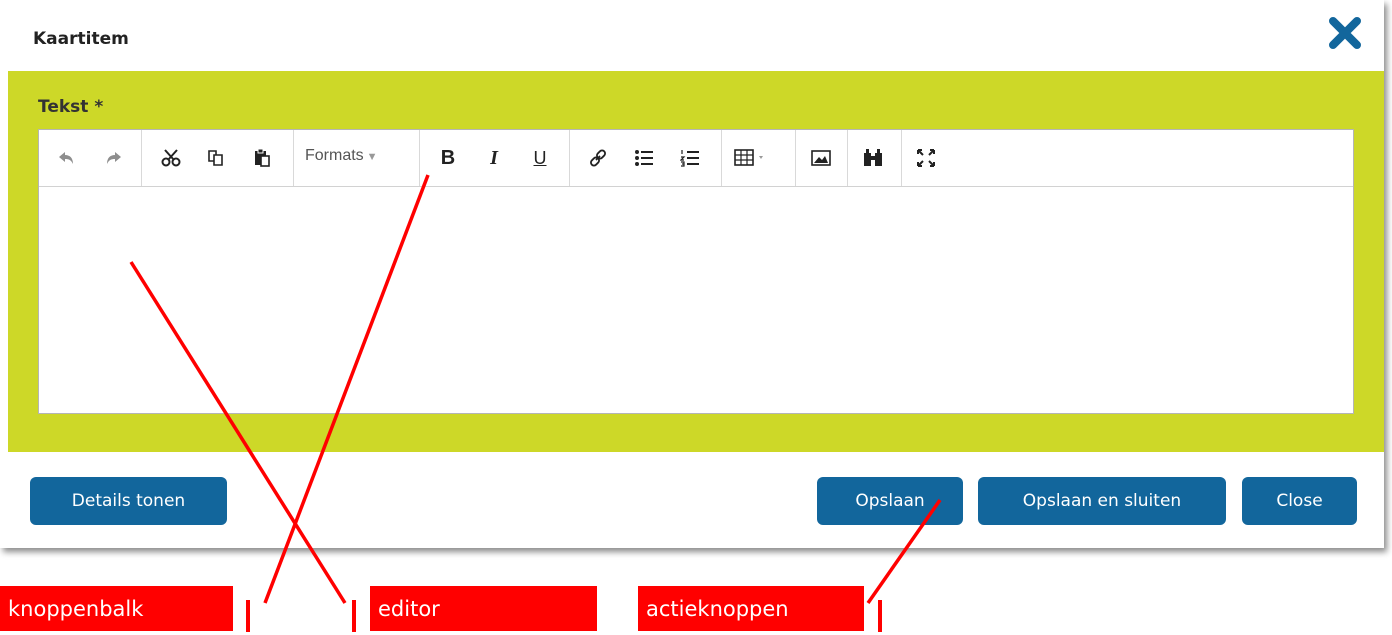  Describe the element at coordinates (598, 158) in the screenshot. I see `link-icon` at that location.